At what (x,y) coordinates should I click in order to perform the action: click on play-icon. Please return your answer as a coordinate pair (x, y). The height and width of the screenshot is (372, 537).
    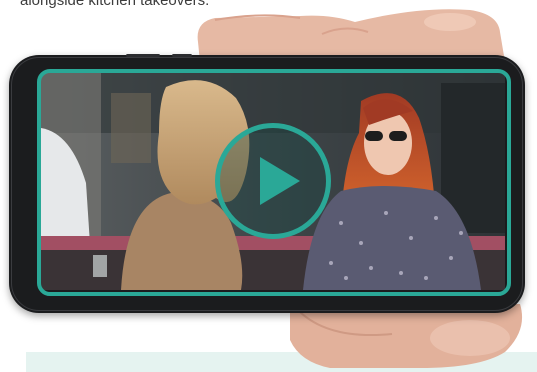
    Looking at the image, I should click on (280, 181).